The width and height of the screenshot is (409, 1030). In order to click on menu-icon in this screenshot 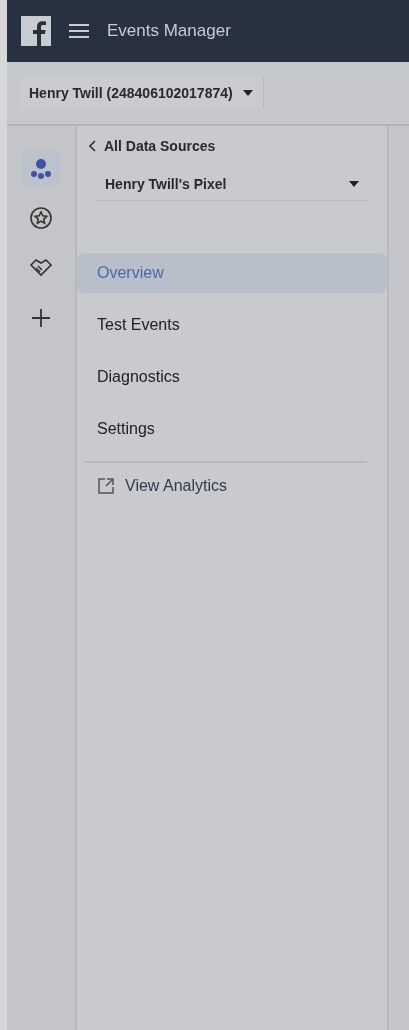, I will do `click(79, 31)`.